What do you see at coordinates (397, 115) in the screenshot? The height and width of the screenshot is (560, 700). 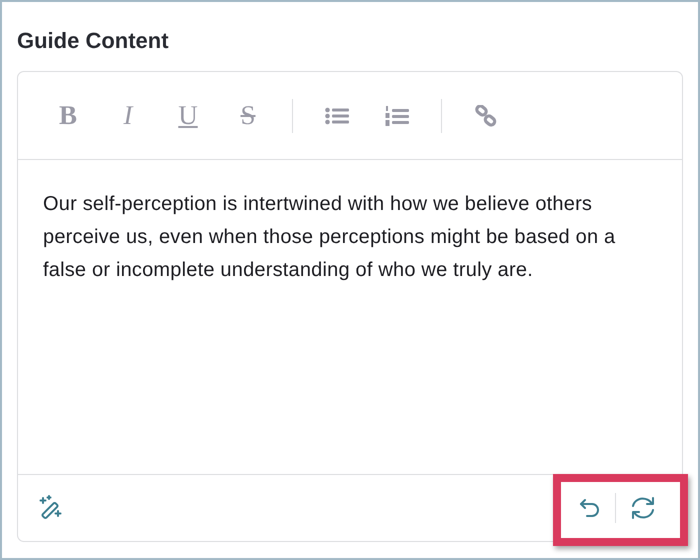 I see `numbered-list-icon` at bounding box center [397, 115].